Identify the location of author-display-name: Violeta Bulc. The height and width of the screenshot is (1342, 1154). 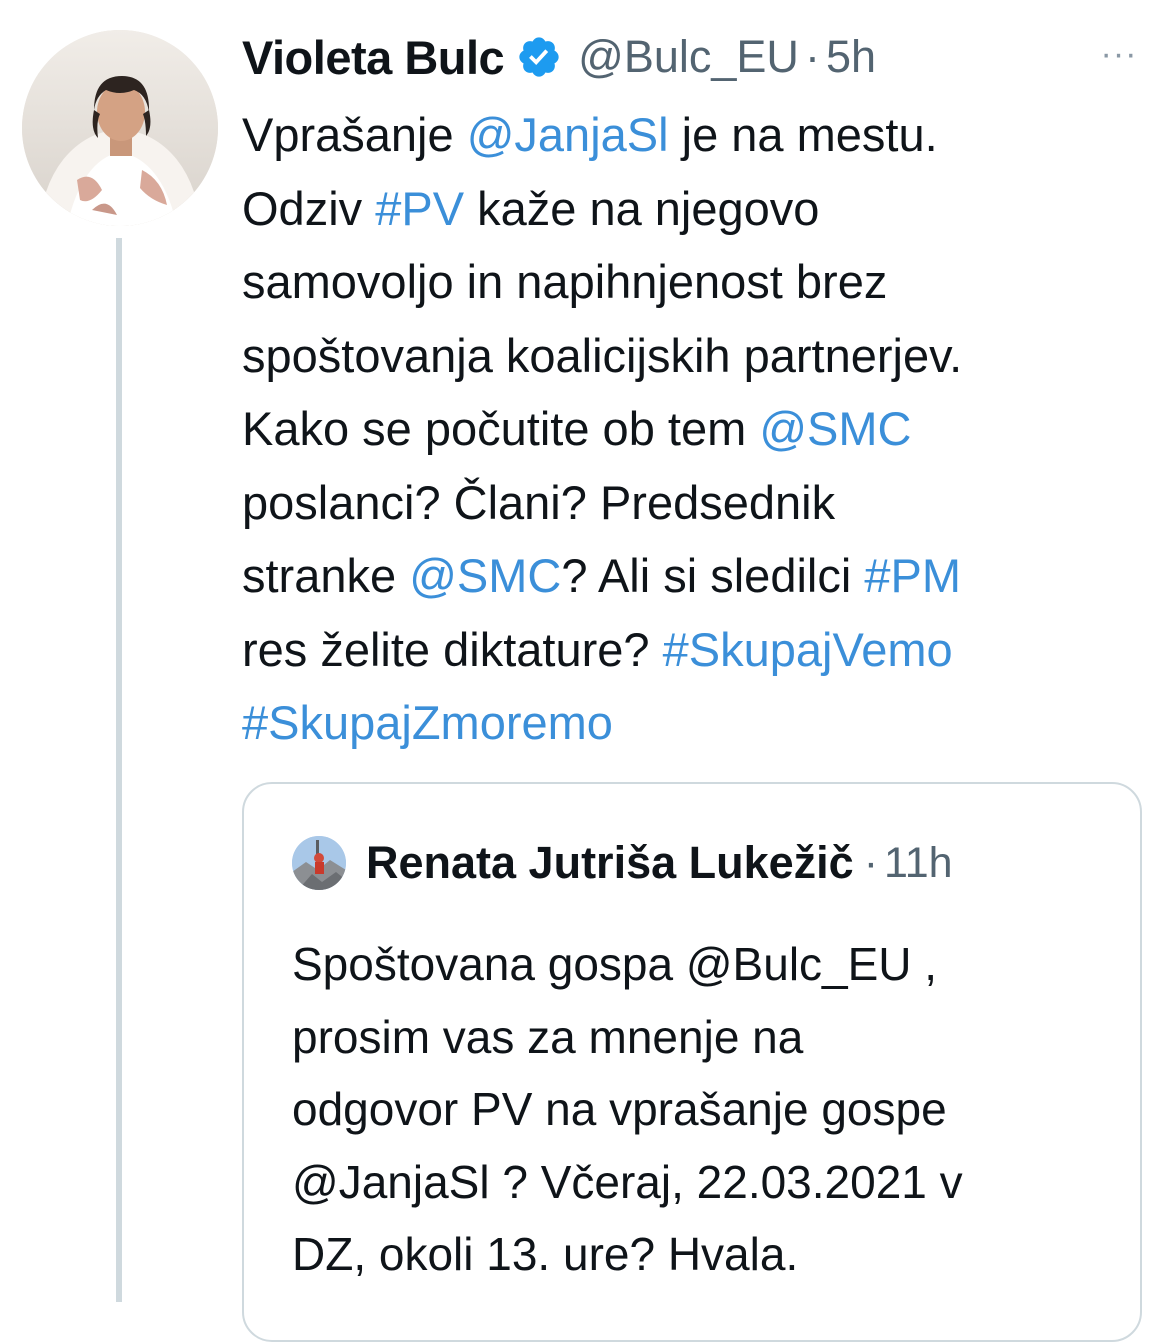
(373, 57).